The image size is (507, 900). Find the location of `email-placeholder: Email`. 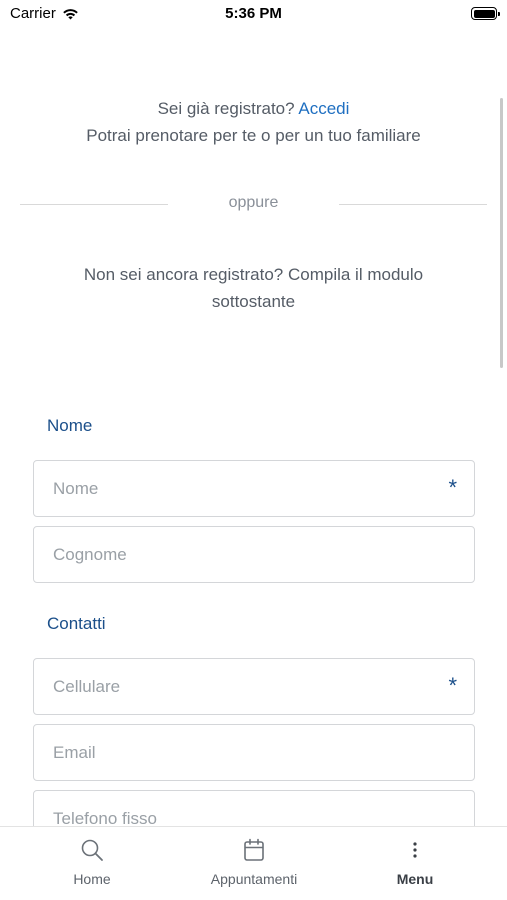

email-placeholder: Email is located at coordinates (74, 752).